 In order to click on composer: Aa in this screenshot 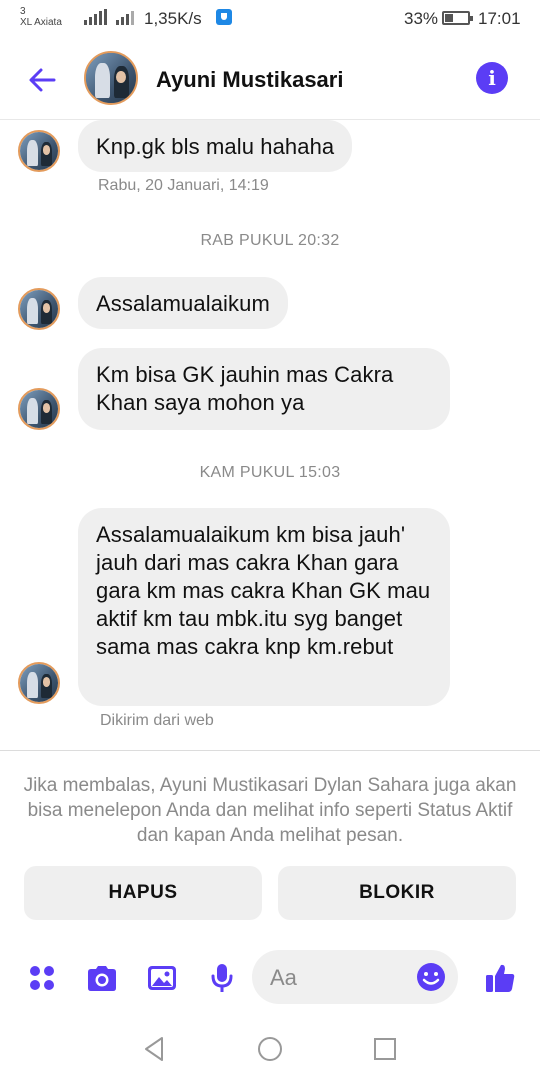, I will do `click(270, 978)`.